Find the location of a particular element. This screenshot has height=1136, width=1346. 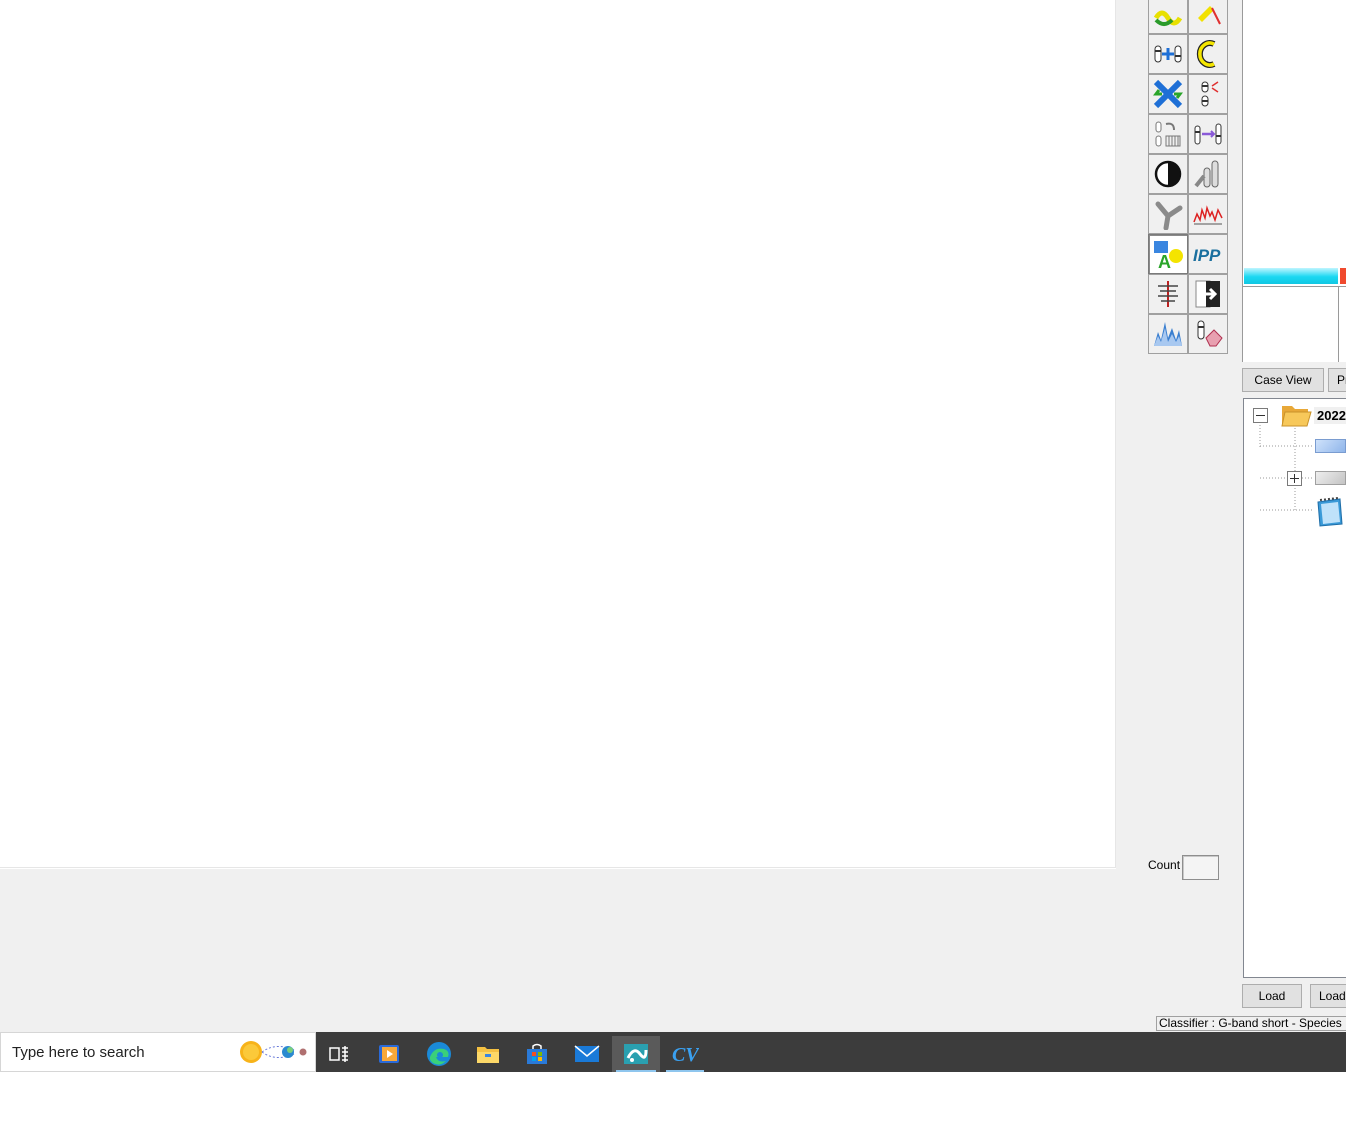

contrast-tool-icon is located at coordinates (1168, 174).